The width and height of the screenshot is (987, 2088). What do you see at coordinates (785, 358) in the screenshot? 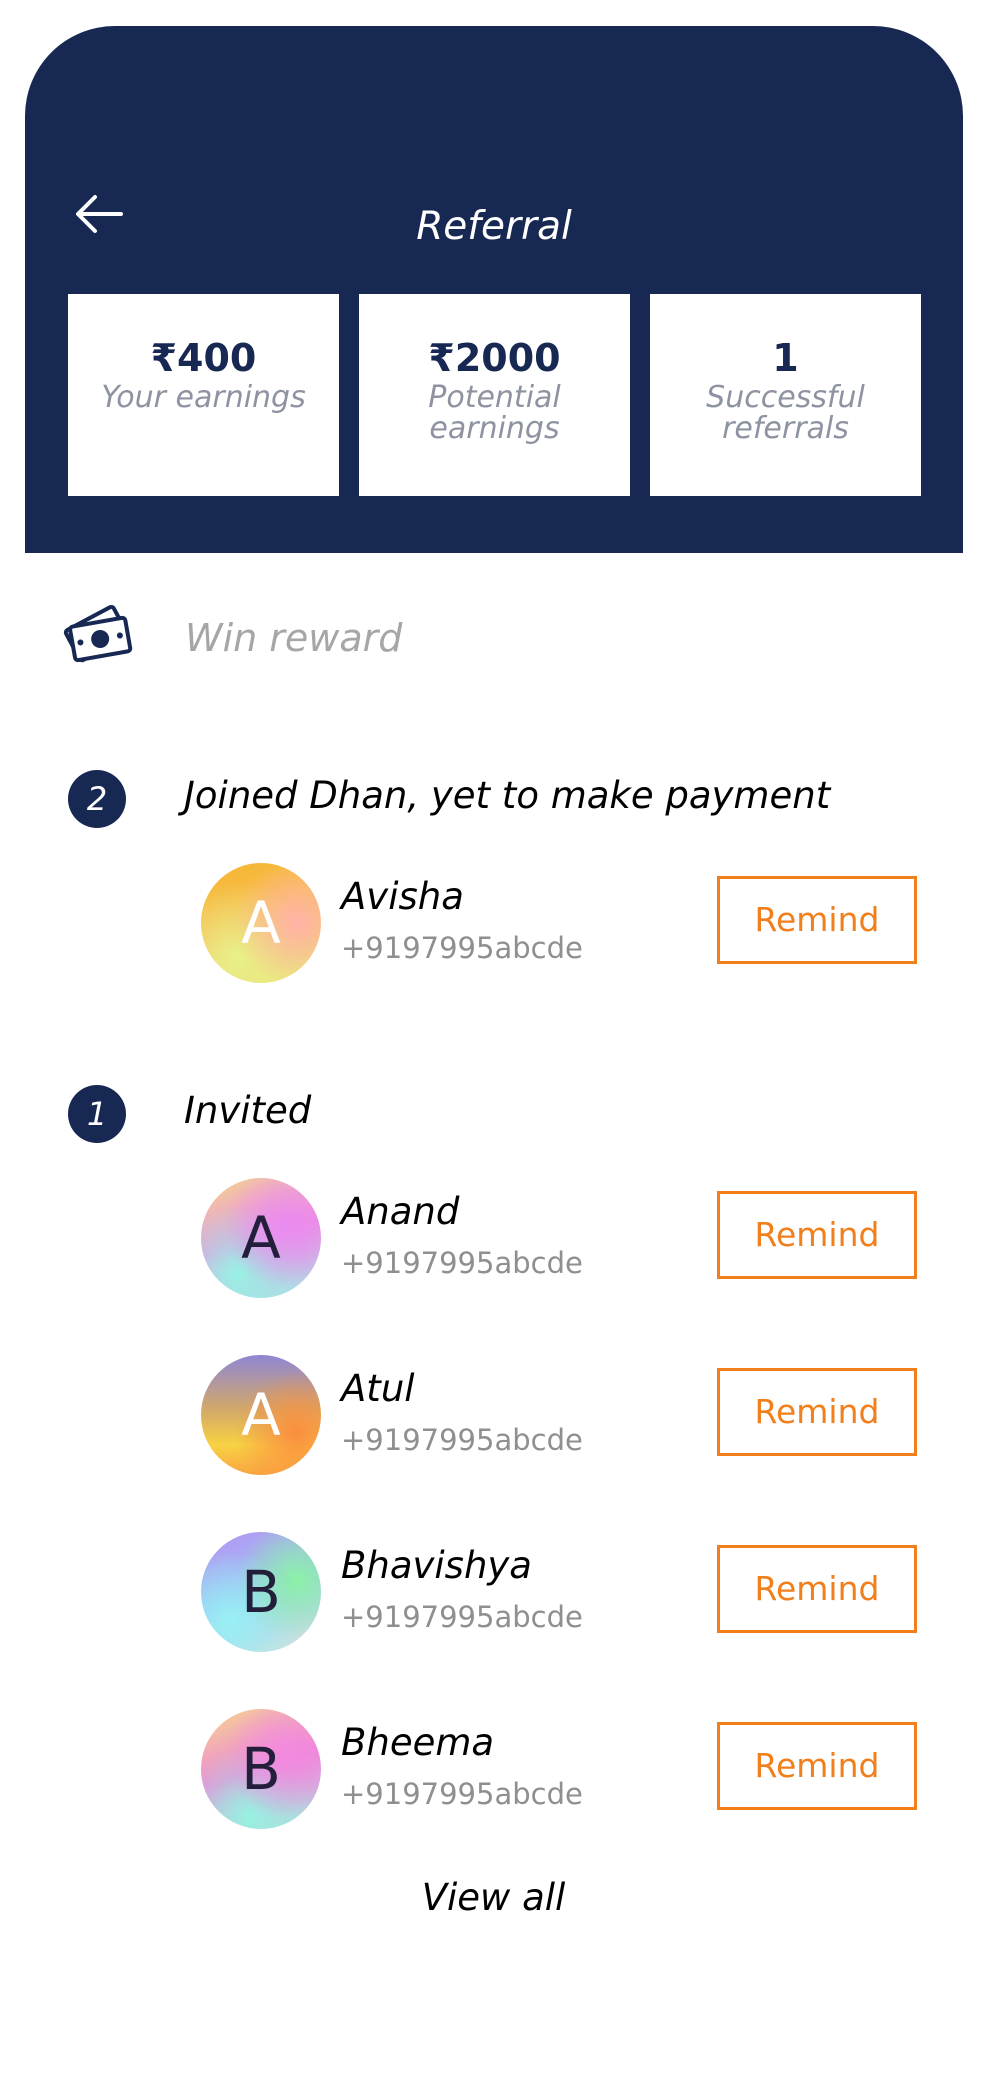
I see `stat-value: 1` at bounding box center [785, 358].